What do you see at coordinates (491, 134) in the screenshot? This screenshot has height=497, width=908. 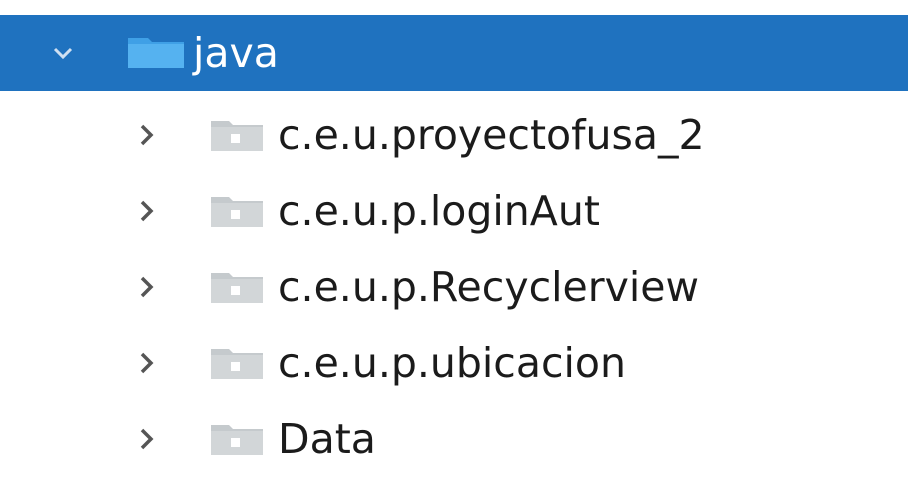 I see `tree-label-package: c.e.u.proyectofusa_2` at bounding box center [491, 134].